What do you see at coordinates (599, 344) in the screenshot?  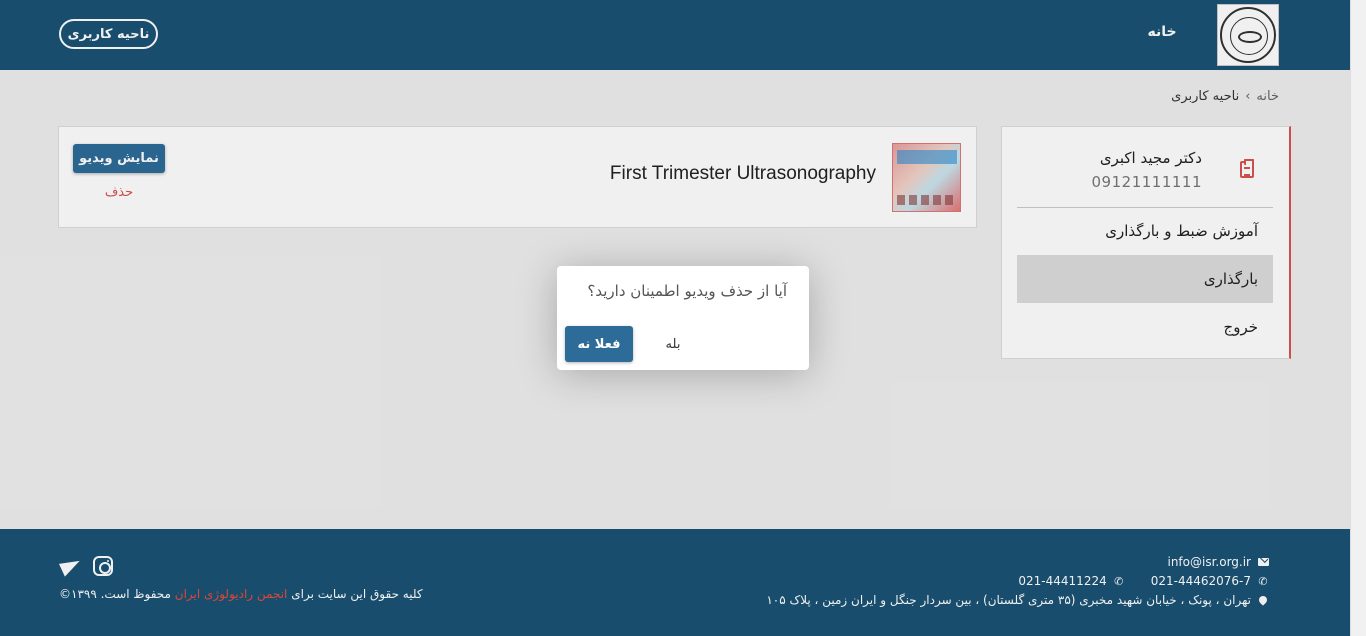 I see `not-now-button: فعلا نه` at bounding box center [599, 344].